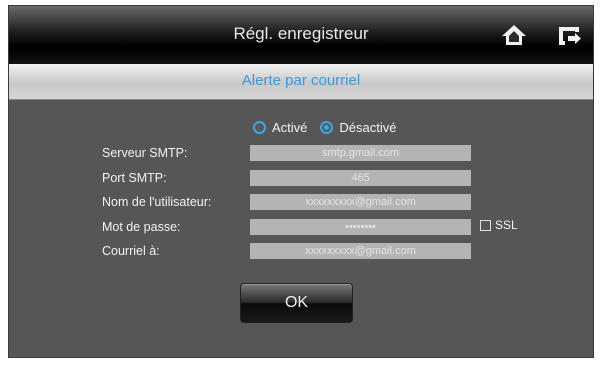 The height and width of the screenshot is (365, 601). I want to click on recipient-input, so click(360, 251).